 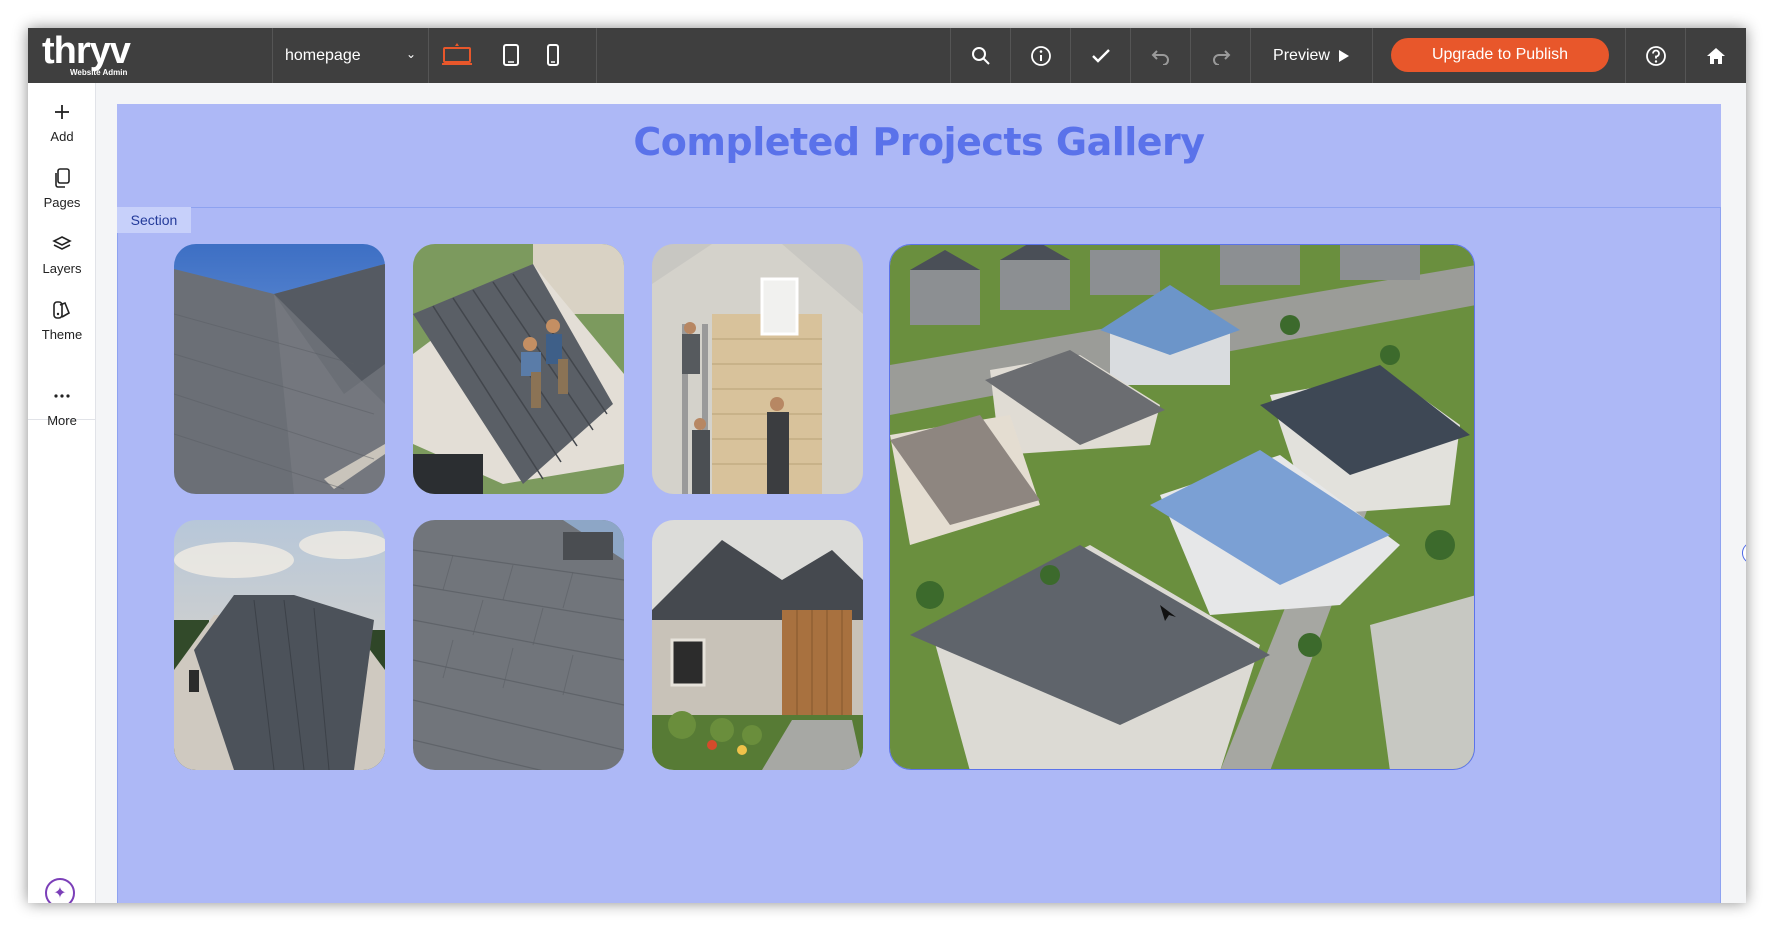 I want to click on theme-icon, so click(x=62, y=310).